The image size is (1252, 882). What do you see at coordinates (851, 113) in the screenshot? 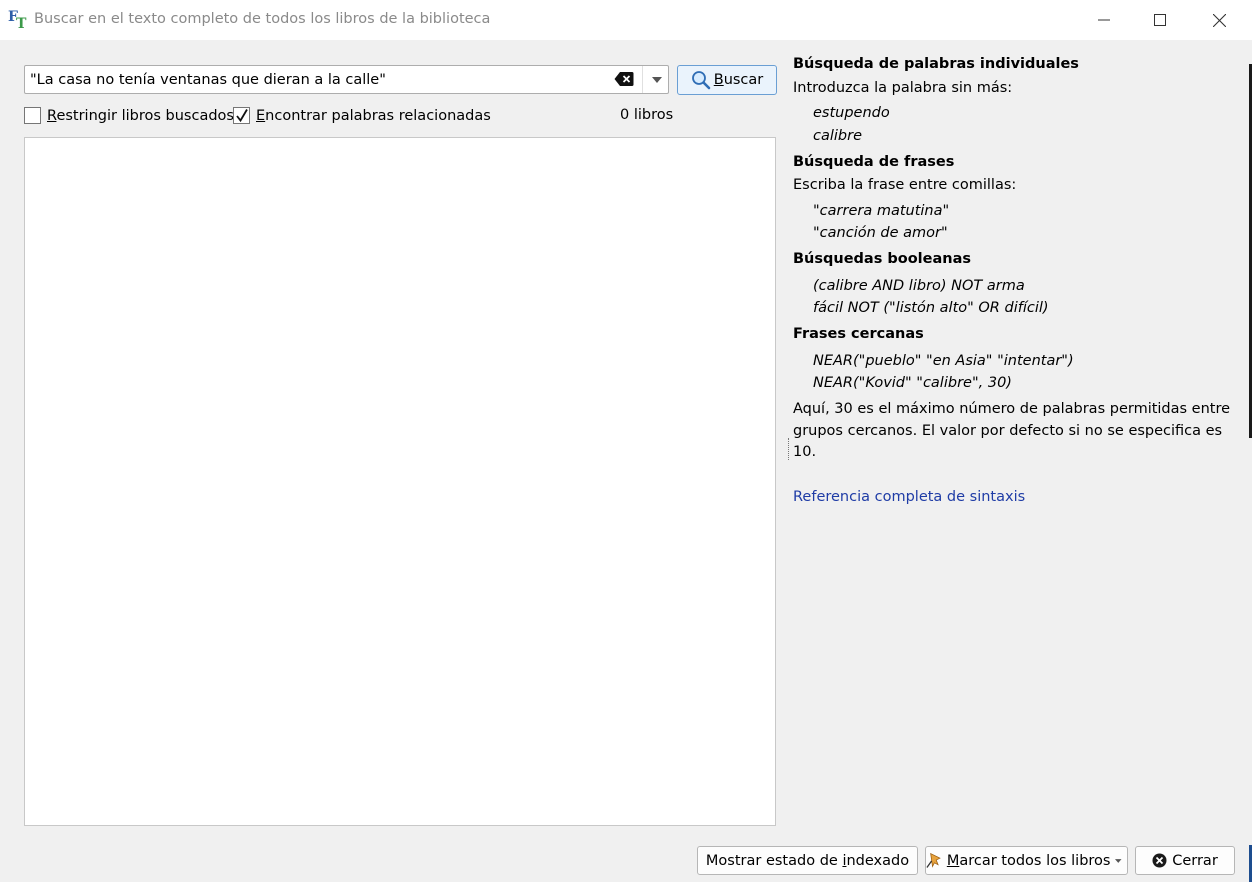
I see `help-example: estupendo` at bounding box center [851, 113].